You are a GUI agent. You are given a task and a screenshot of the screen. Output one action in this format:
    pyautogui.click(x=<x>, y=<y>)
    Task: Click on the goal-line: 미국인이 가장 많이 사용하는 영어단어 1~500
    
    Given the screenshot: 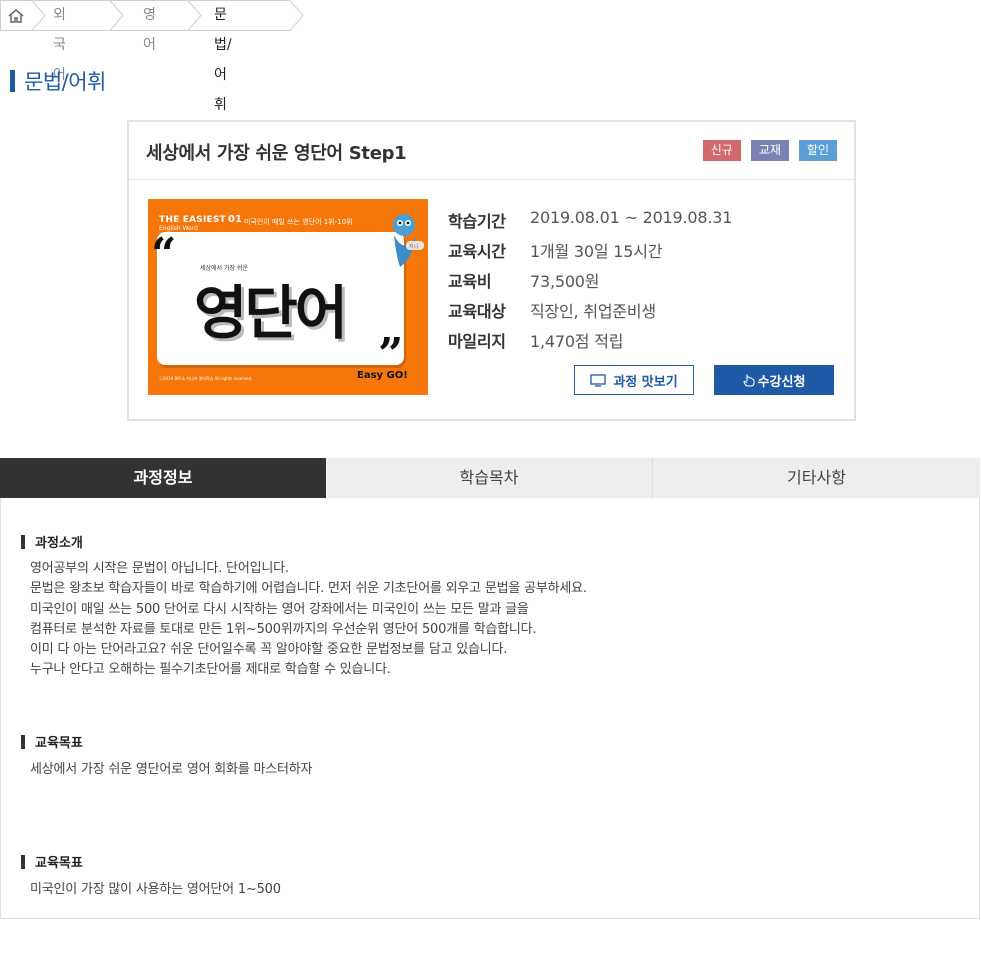 What is the action you would take?
    pyautogui.click(x=155, y=889)
    